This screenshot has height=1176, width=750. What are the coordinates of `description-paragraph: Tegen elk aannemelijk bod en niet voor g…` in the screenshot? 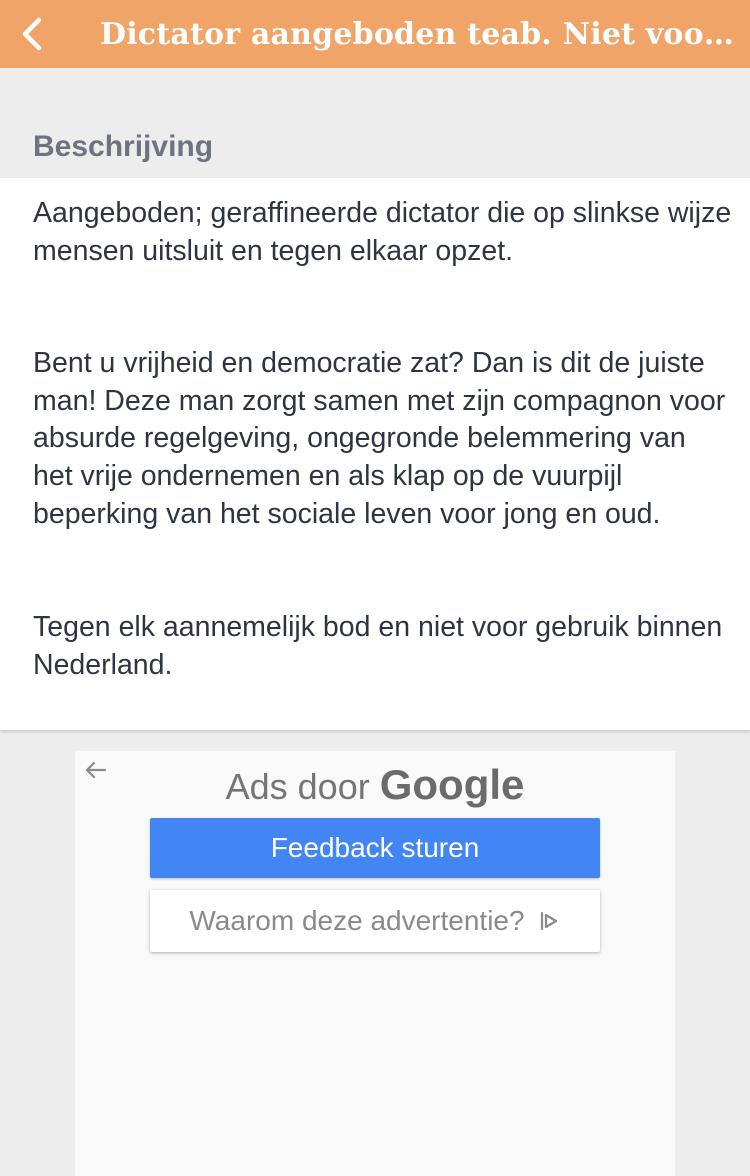 It's located at (378, 646).